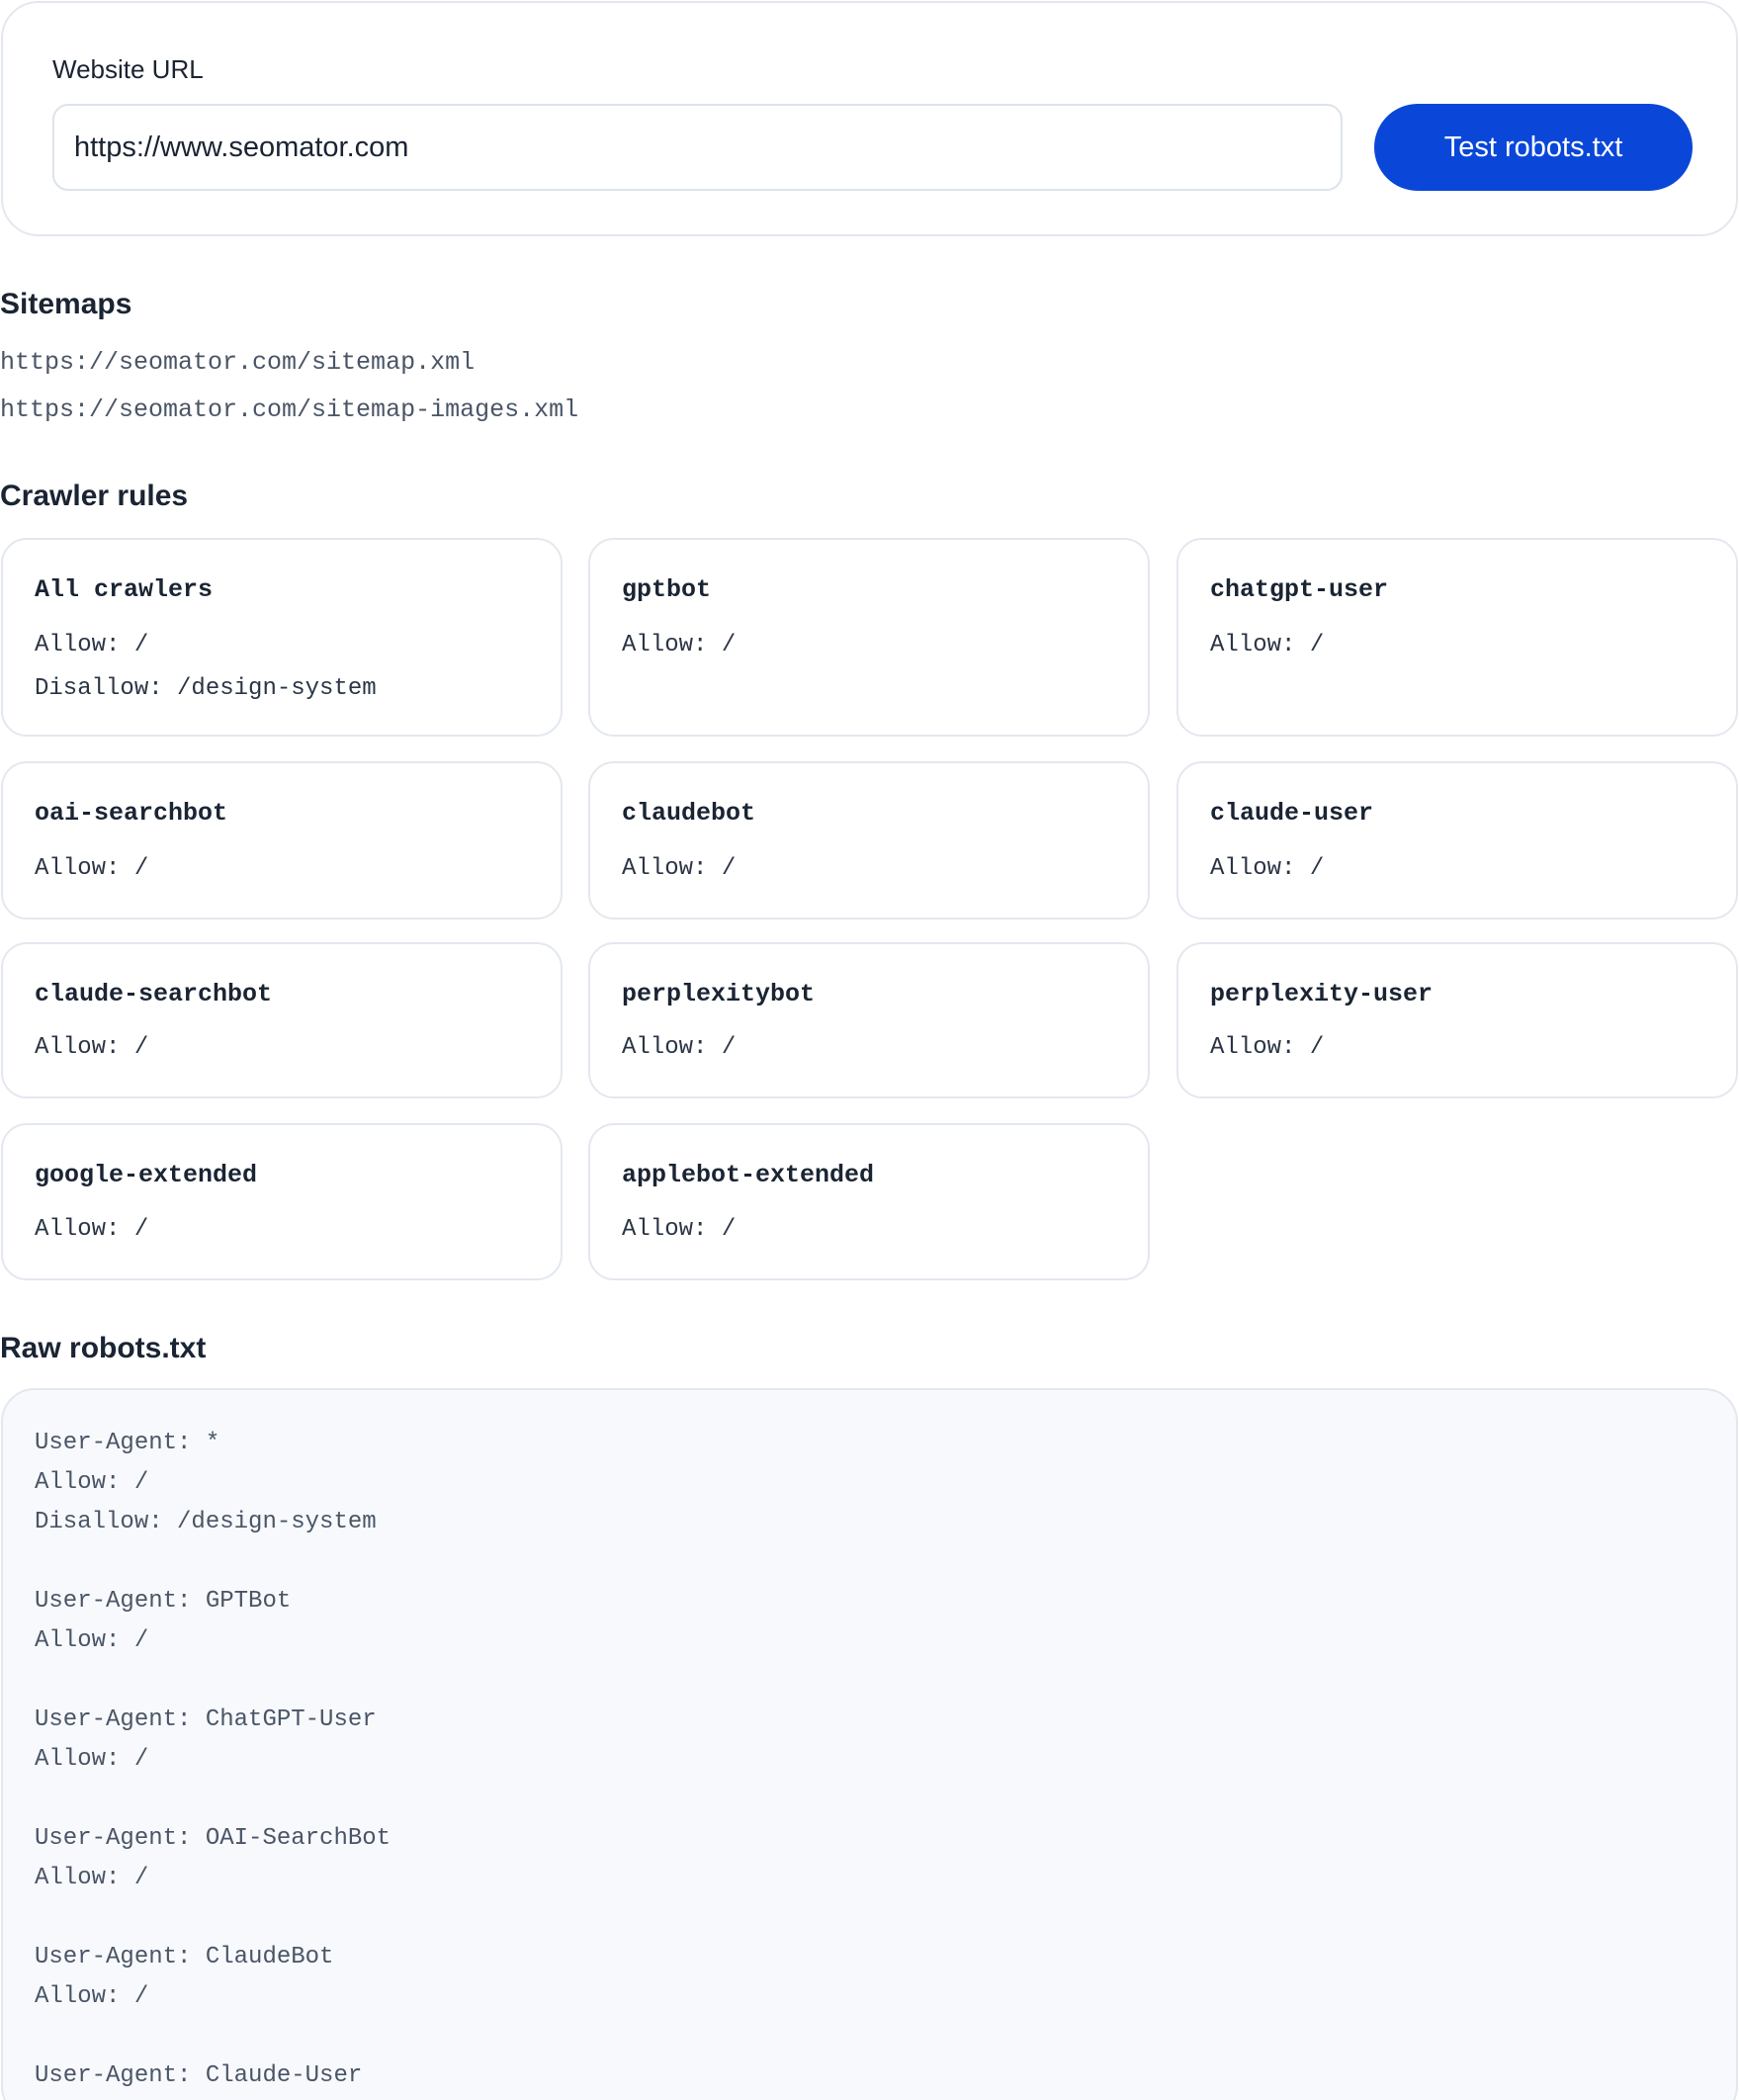 This screenshot has height=2100, width=1740. Describe the element at coordinates (869, 637) in the screenshot. I see `crawler-rule-card: gptbot Allow: /` at that location.